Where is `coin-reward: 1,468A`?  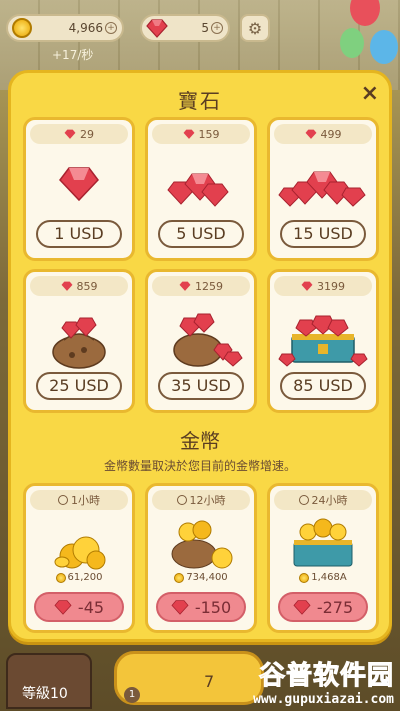
coin-reward: 1,468A is located at coordinates (323, 577).